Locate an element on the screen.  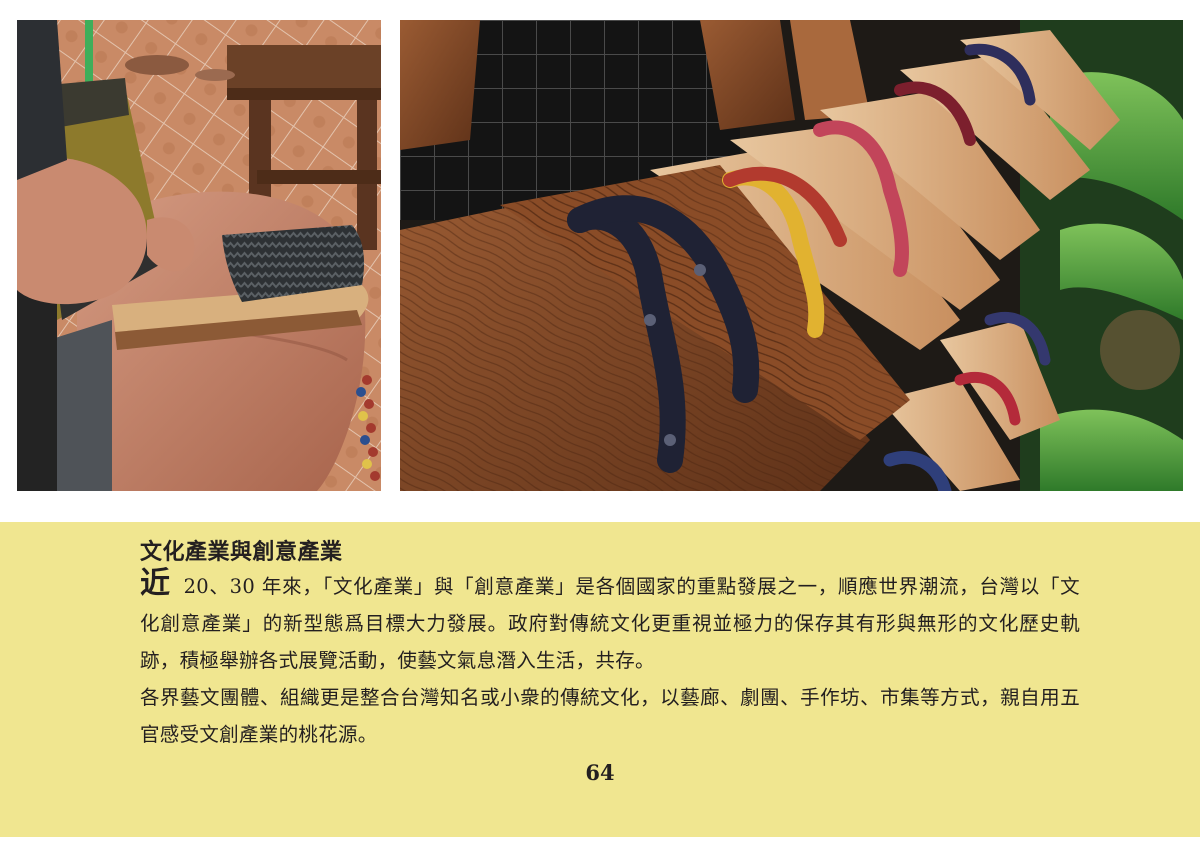
dropcap: 近 is located at coordinates (155, 583).